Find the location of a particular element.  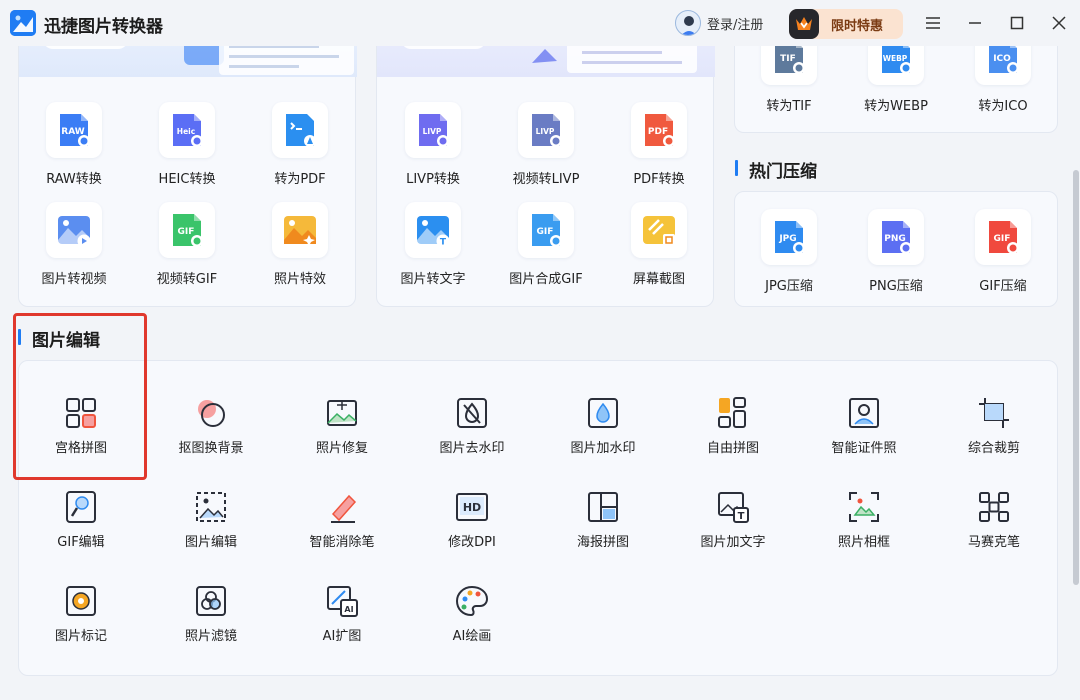

tile-label: 转为PDF is located at coordinates (300, 179).